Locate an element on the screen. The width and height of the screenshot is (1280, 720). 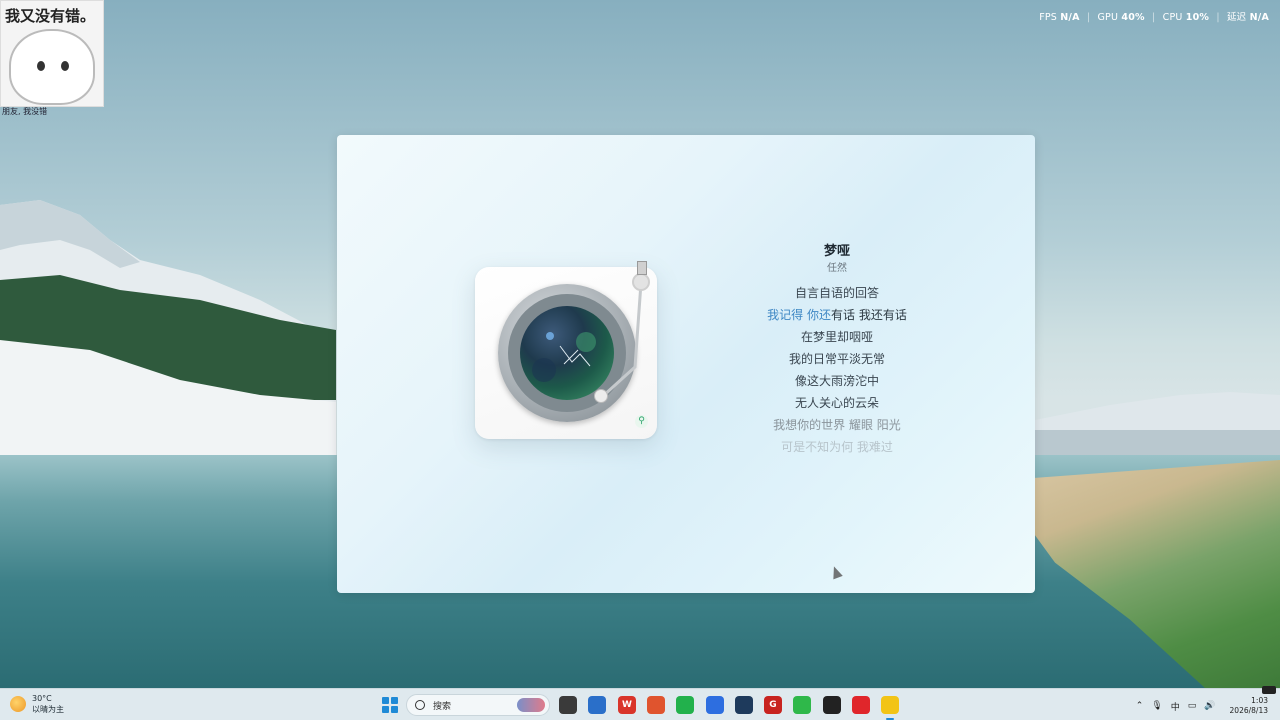
clock-date: 2026/8/13 is located at coordinates (1248, 710).